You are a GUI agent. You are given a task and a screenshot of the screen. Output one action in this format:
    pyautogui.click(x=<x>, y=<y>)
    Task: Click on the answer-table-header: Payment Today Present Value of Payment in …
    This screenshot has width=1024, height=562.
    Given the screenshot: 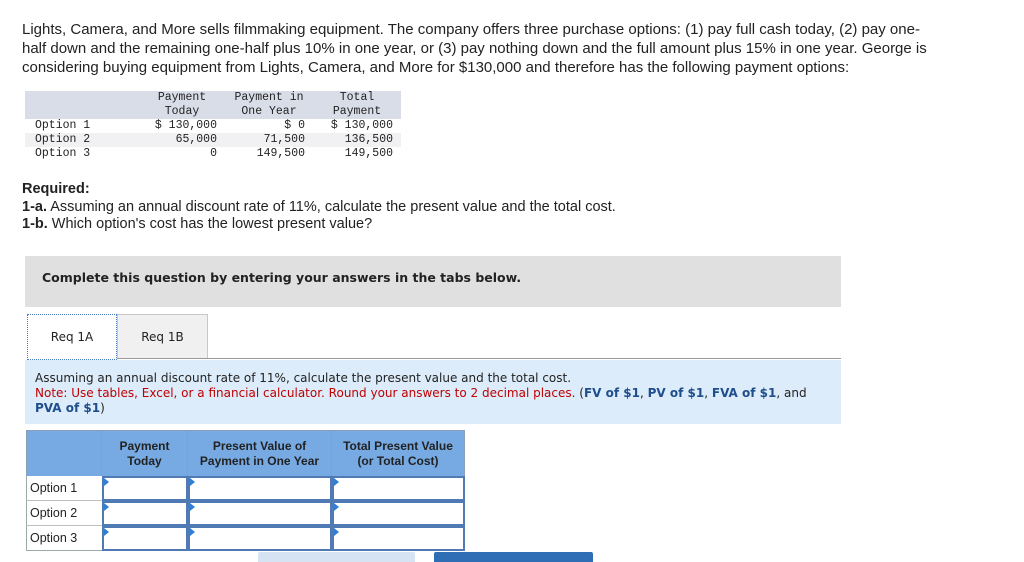 What is the action you would take?
    pyautogui.click(x=245, y=453)
    